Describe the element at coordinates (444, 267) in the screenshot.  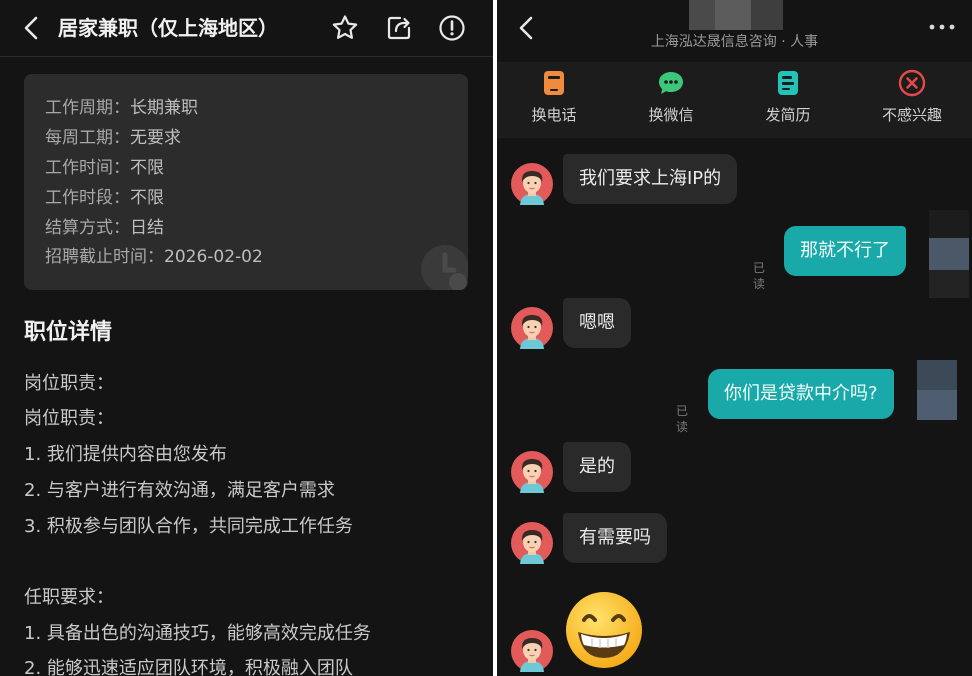
I see `clock-watermark-icon` at that location.